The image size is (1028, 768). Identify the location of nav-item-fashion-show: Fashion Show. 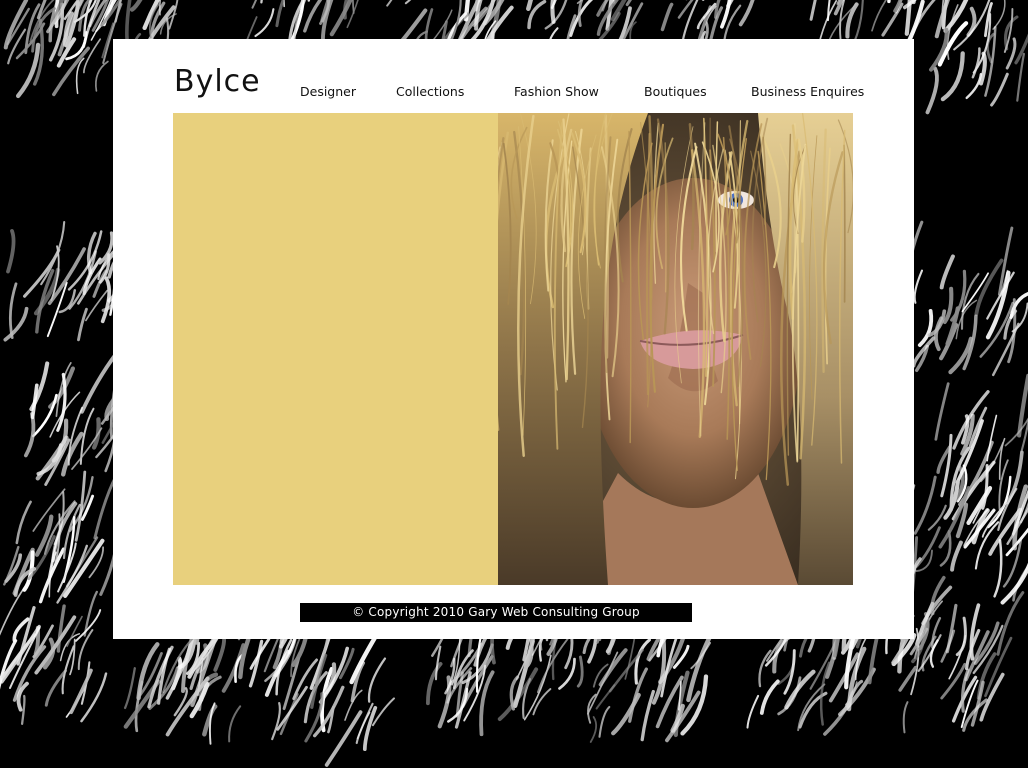
(556, 92).